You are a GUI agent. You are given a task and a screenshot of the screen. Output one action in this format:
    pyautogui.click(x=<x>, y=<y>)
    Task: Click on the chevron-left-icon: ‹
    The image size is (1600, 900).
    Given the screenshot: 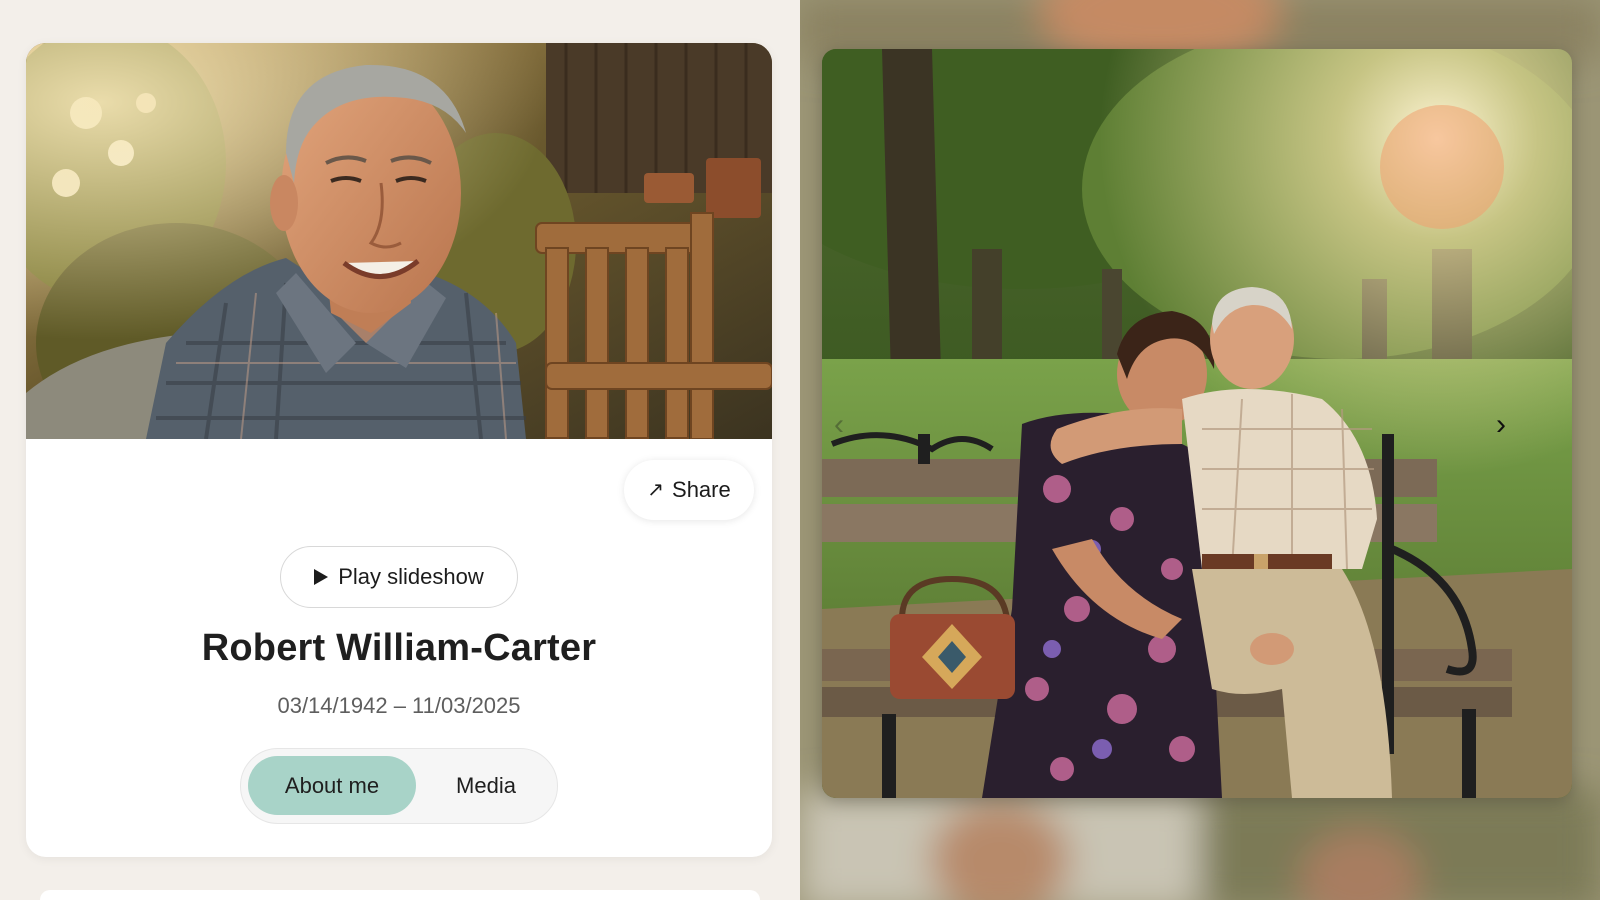 What is the action you would take?
    pyautogui.click(x=839, y=425)
    